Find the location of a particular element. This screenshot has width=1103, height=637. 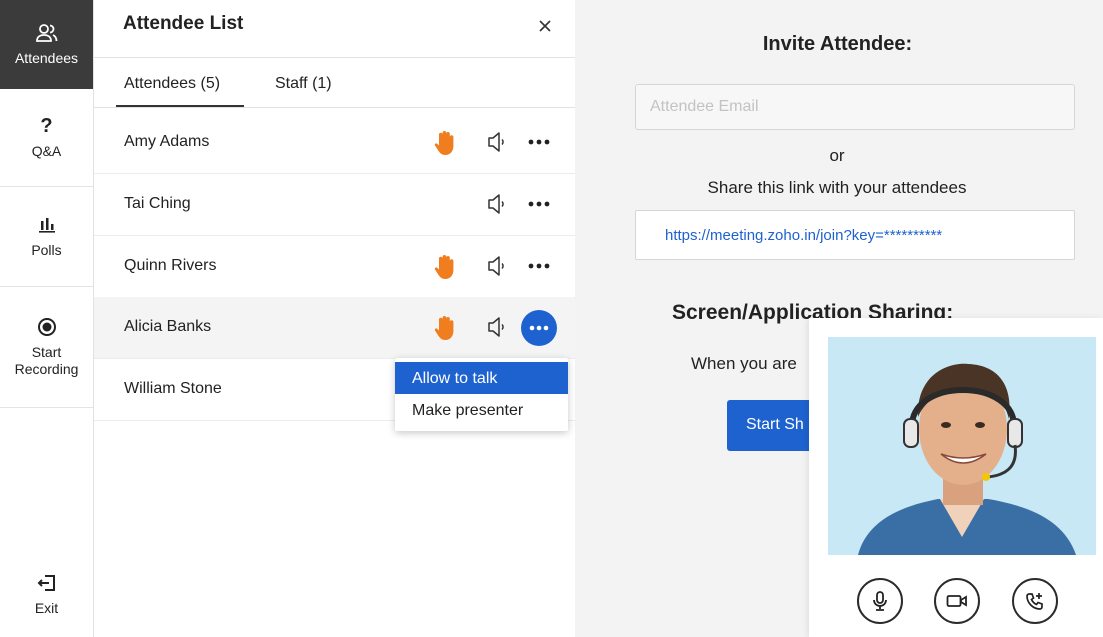

menu-item-allow-to-talk: Allow to talk is located at coordinates (481, 378).